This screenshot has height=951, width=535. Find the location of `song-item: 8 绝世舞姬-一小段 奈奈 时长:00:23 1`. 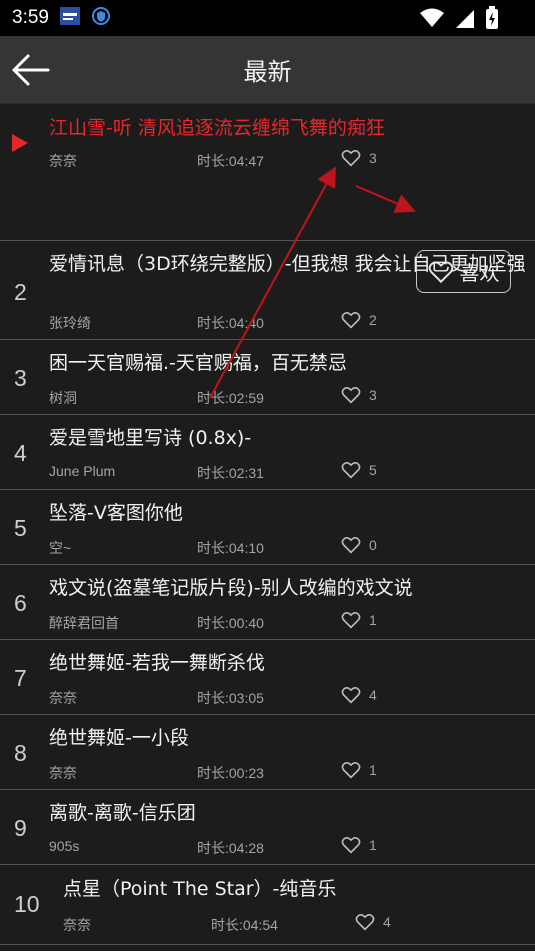

song-item: 8 绝世舞姬-一小段 奈奈 时长:00:23 1 is located at coordinates (267, 752).